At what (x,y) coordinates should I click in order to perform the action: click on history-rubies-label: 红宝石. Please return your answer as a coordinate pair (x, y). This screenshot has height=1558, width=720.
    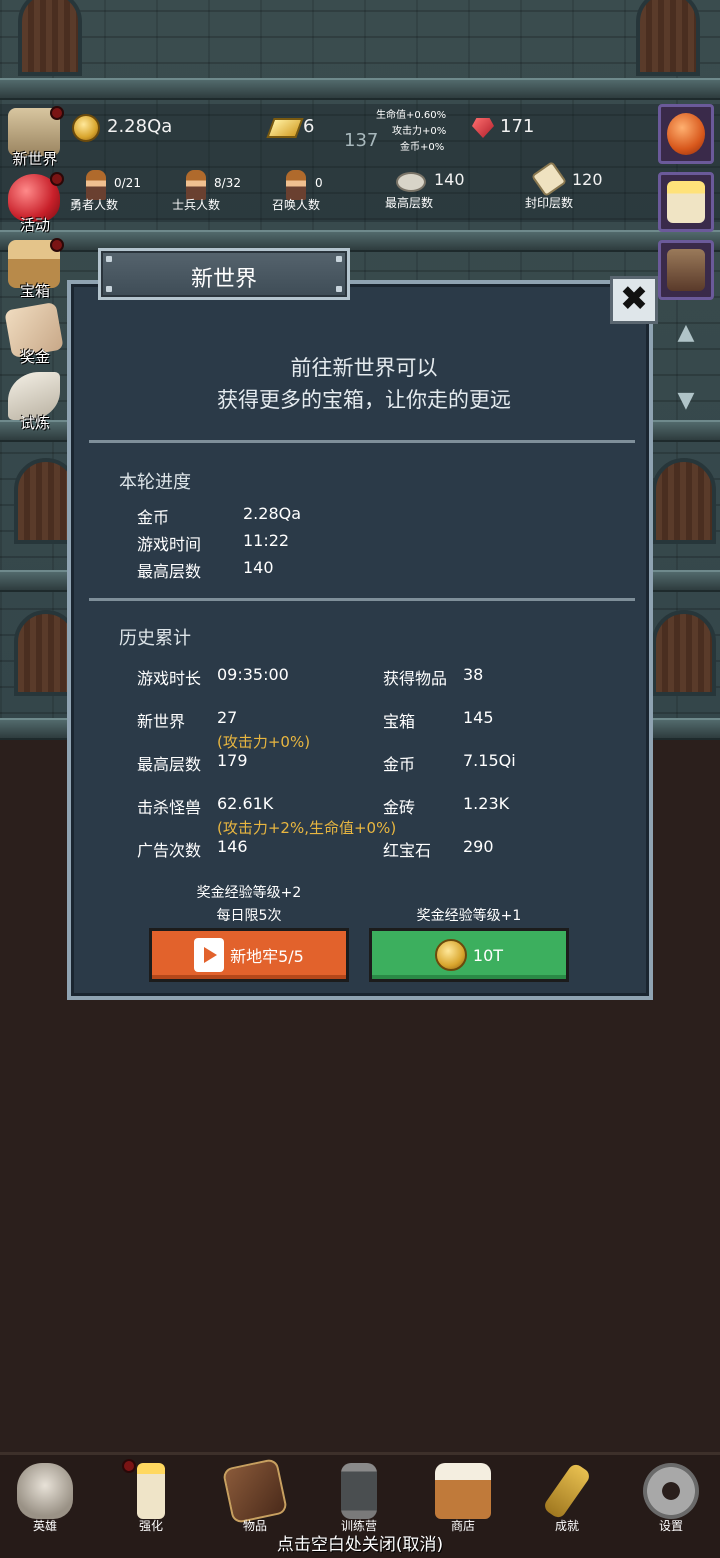
    Looking at the image, I should click on (407, 850).